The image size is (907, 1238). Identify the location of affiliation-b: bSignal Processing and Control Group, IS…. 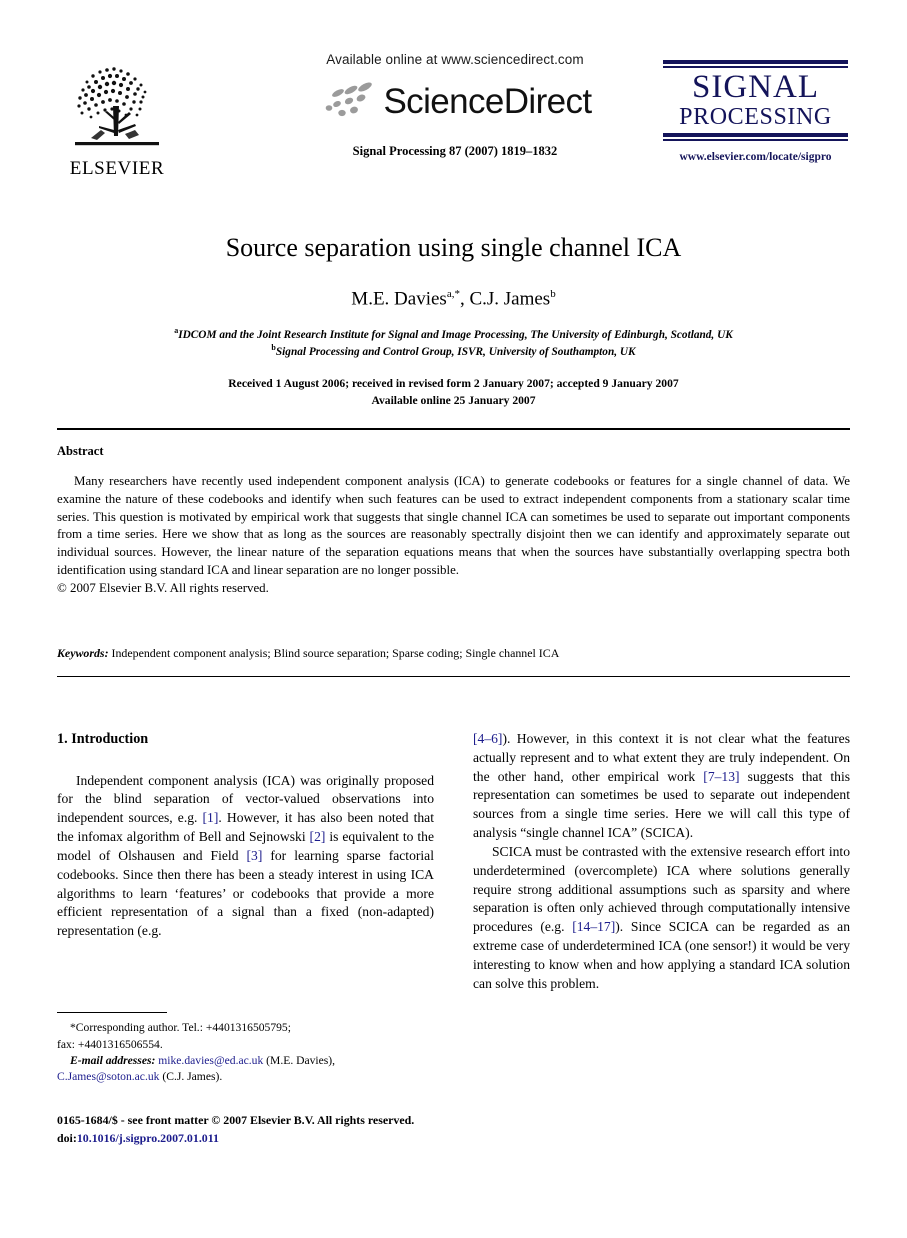
(453, 351).